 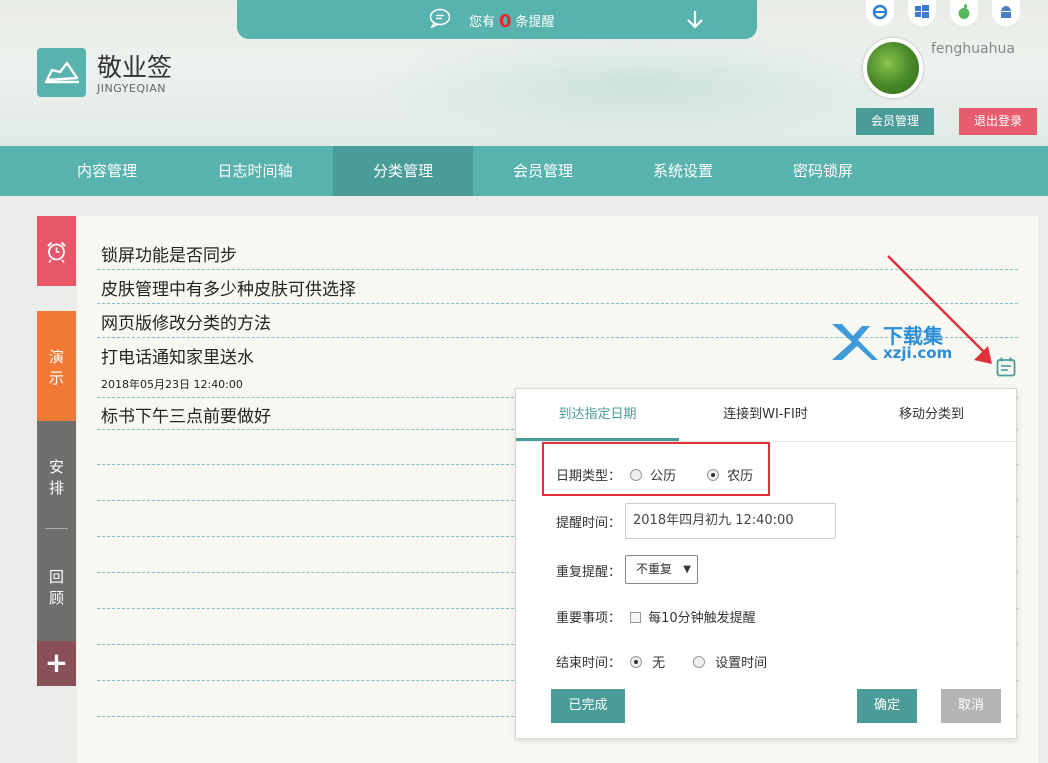 I want to click on note-item: 皮肤管理中有多少种皮肤可供选择, so click(x=228, y=287).